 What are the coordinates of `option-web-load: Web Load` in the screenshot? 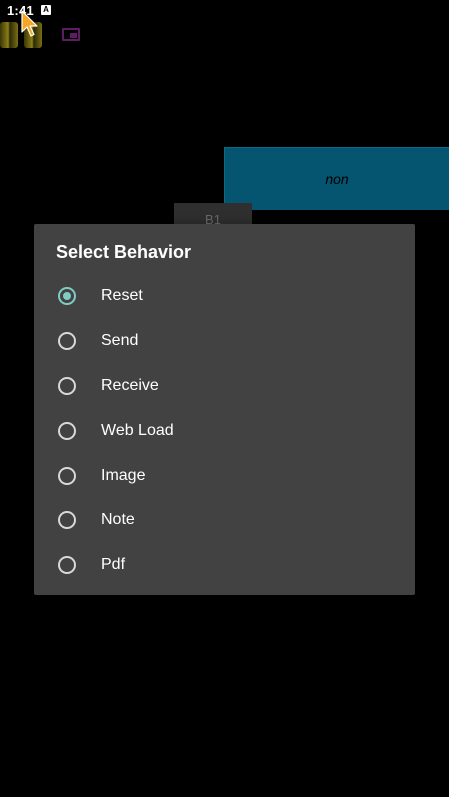 It's located at (224, 430).